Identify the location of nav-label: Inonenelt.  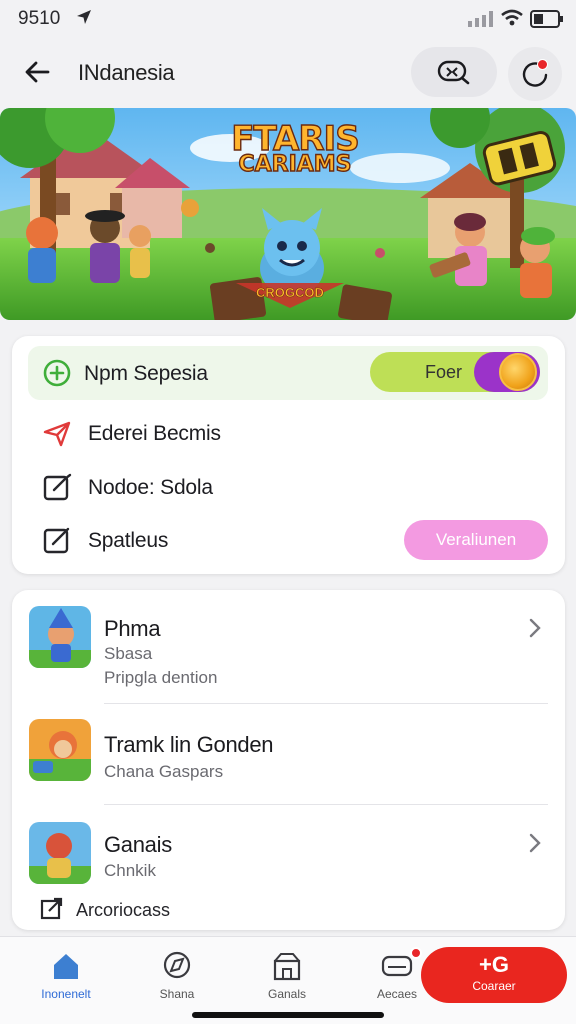
(66, 994).